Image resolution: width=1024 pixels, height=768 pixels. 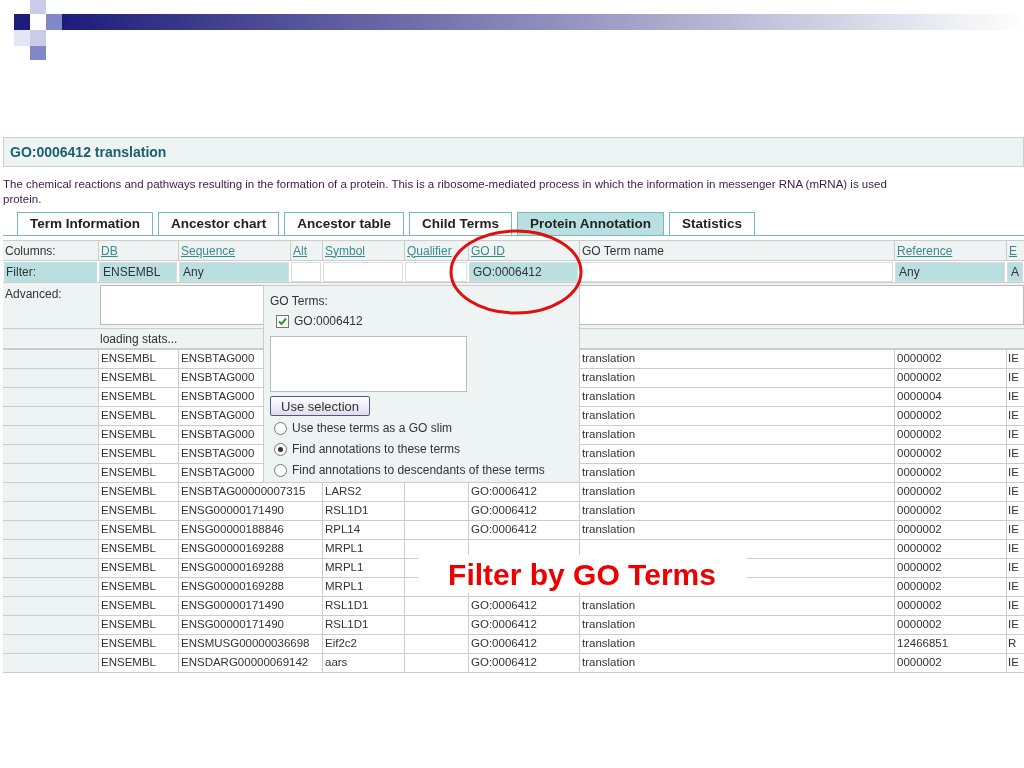 I want to click on row-label: Advanced:, so click(x=33, y=294).